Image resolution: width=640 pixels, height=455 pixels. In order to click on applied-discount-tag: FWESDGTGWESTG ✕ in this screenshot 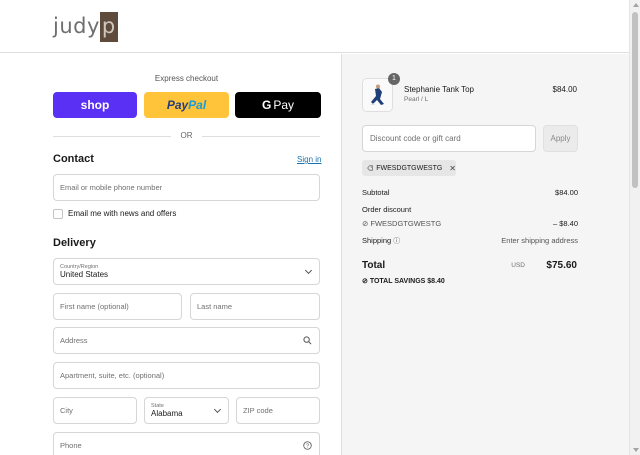, I will do `click(409, 168)`.